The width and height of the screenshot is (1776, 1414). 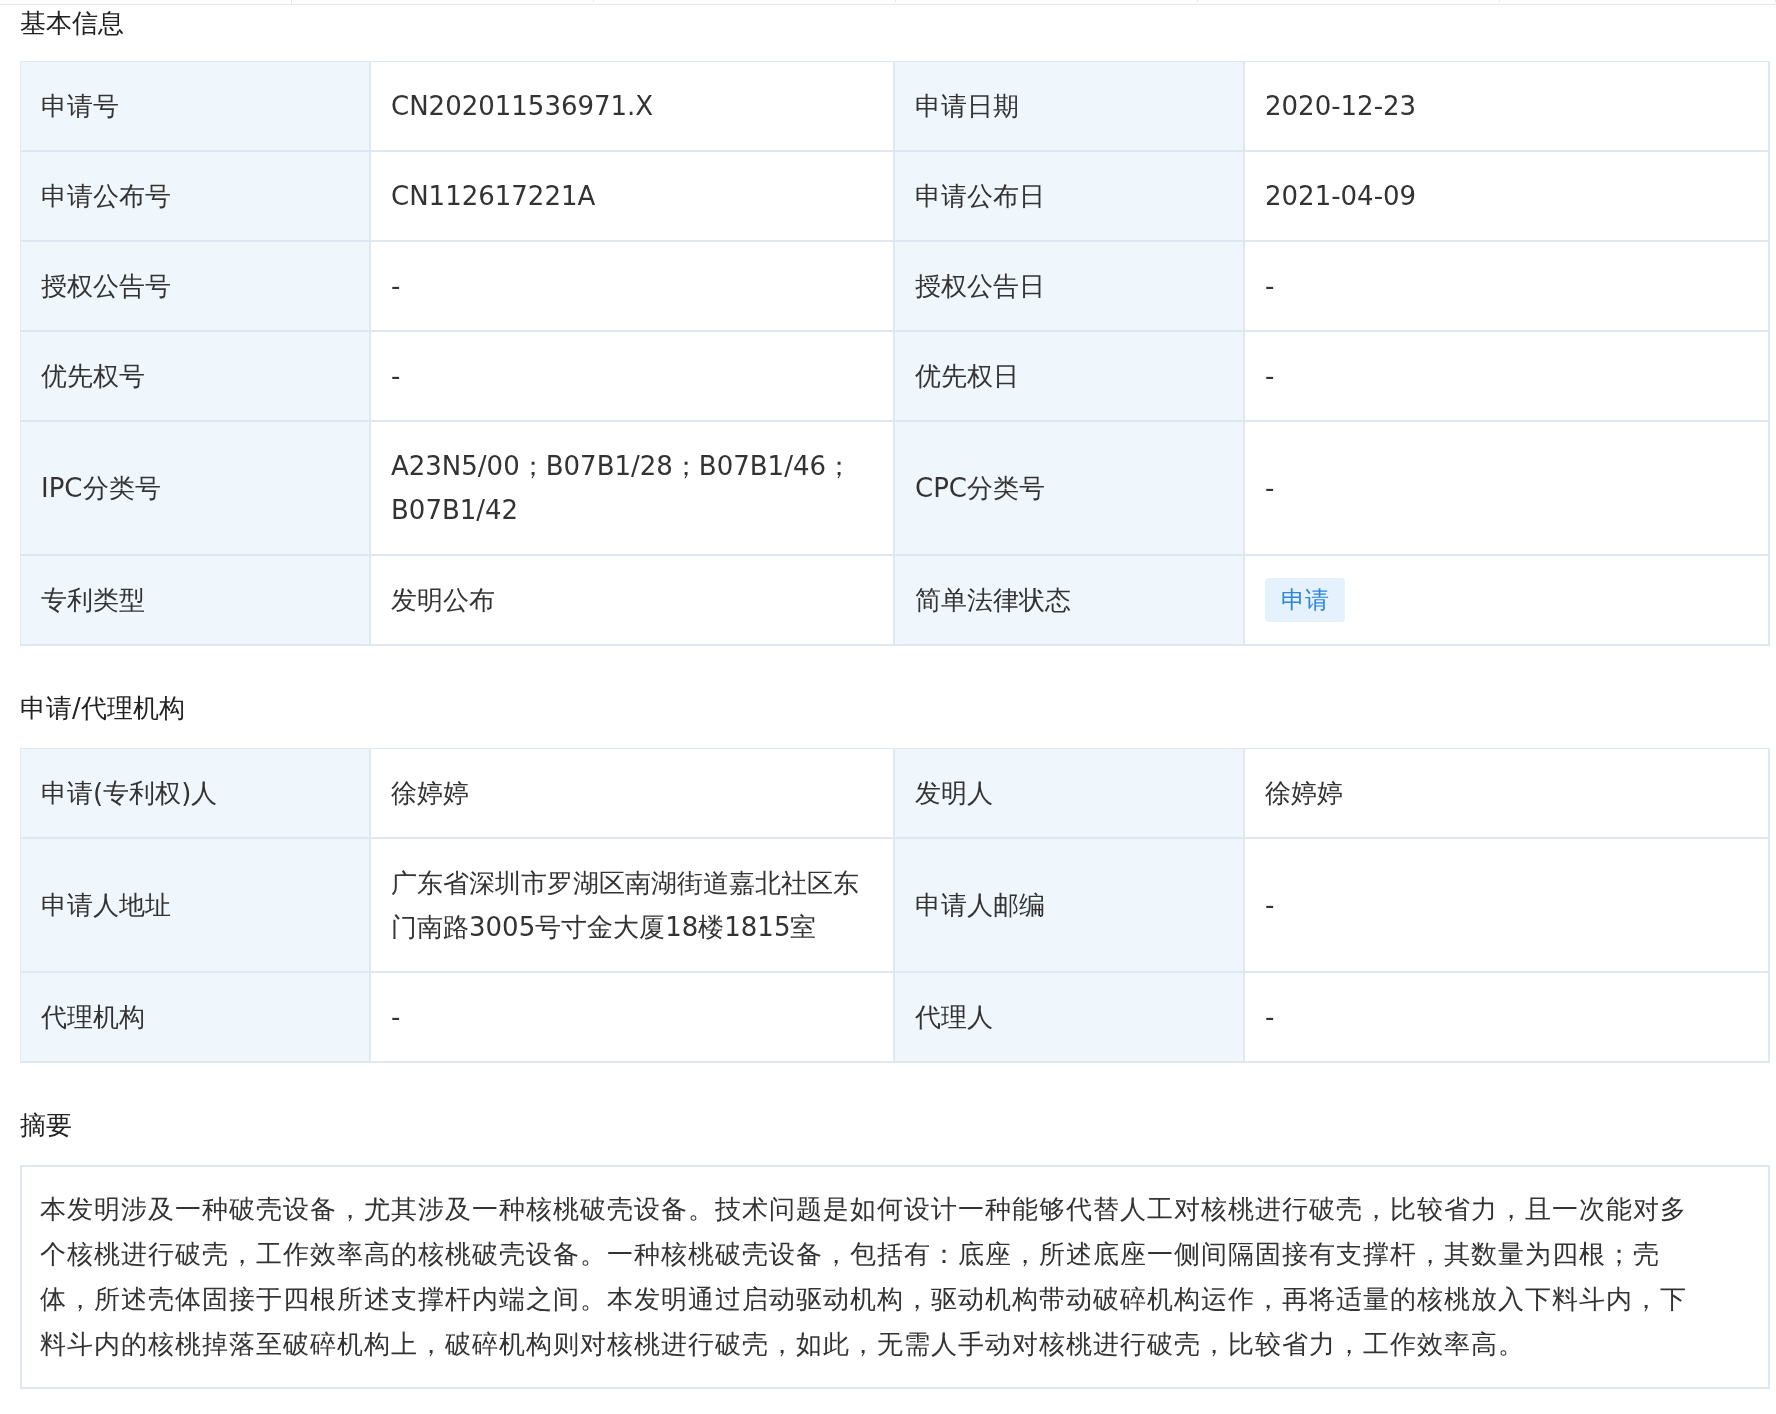 I want to click on field-label: 申请人邮编, so click(x=1070, y=906).